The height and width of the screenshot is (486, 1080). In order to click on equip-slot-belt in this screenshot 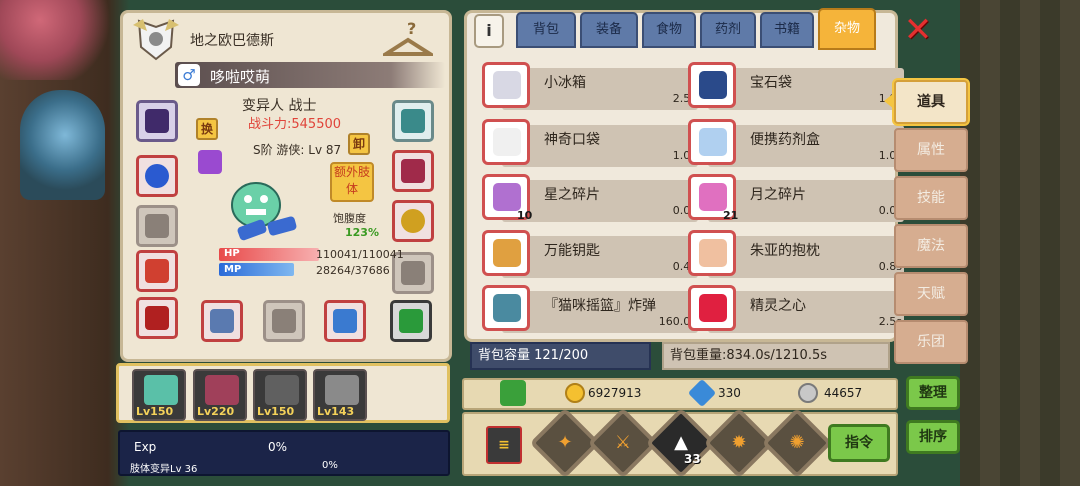, I will do `click(157, 318)`.